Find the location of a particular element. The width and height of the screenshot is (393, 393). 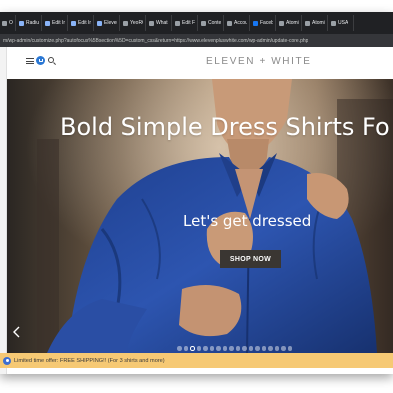

browser-tab: USA is located at coordinates (341, 23).